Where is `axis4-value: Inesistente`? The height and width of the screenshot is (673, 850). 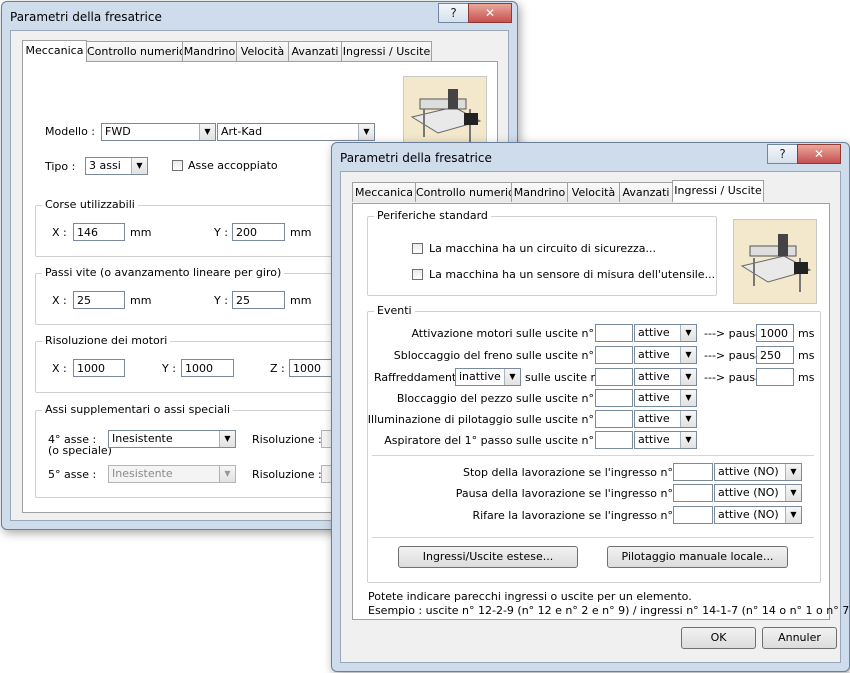
axis4-value: Inesistente is located at coordinates (142, 438).